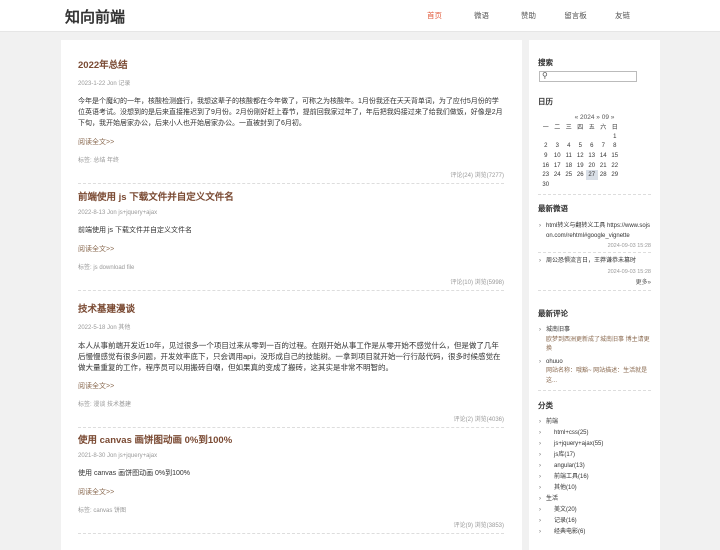  Describe the element at coordinates (615, 165) in the screenshot. I see `calendar-day: 22` at that location.